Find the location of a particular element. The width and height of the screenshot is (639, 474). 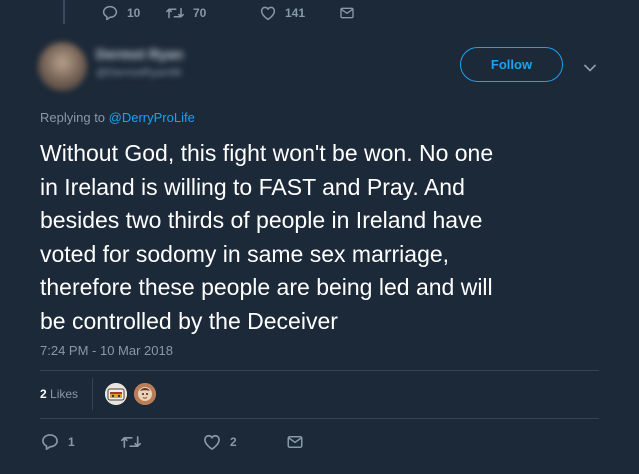

author-display-name: Dermot Ryan is located at coordinates (139, 54).